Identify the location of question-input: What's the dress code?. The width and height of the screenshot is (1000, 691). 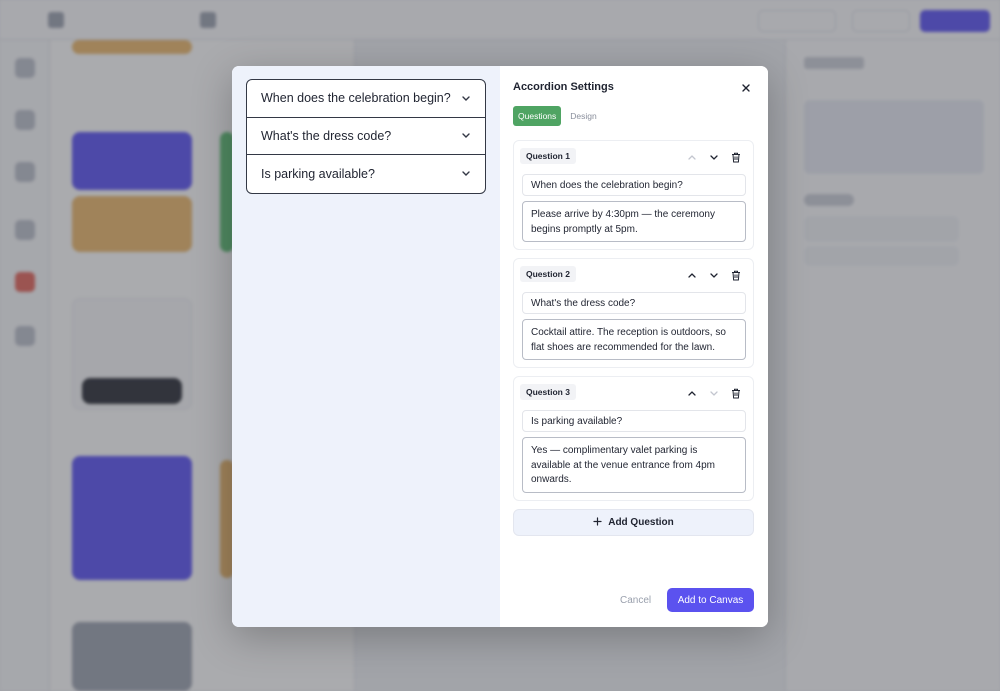
(634, 303).